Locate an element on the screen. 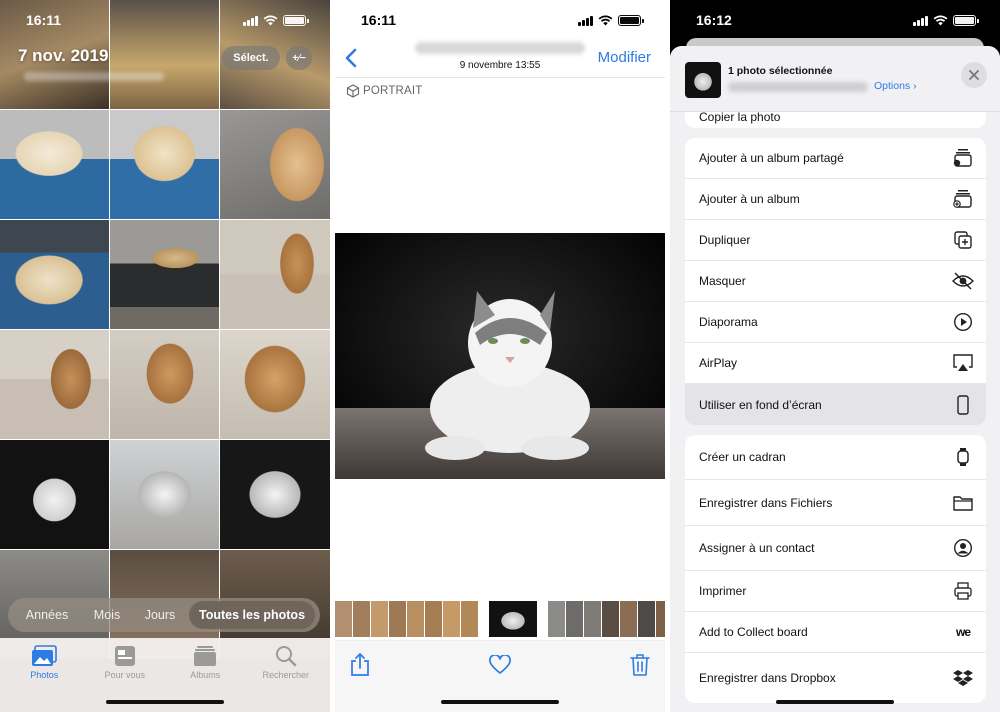  close-button is located at coordinates (974, 75).